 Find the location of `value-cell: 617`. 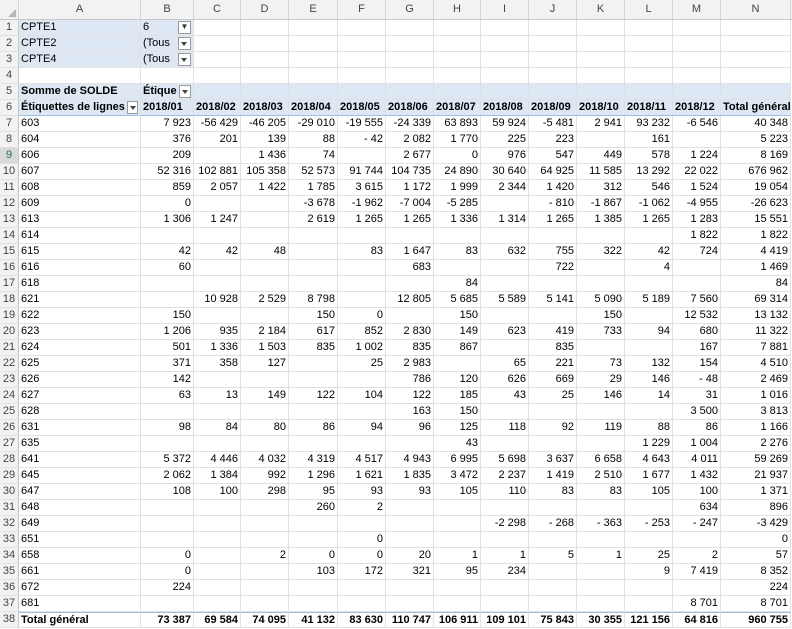

value-cell: 617 is located at coordinates (313, 332).